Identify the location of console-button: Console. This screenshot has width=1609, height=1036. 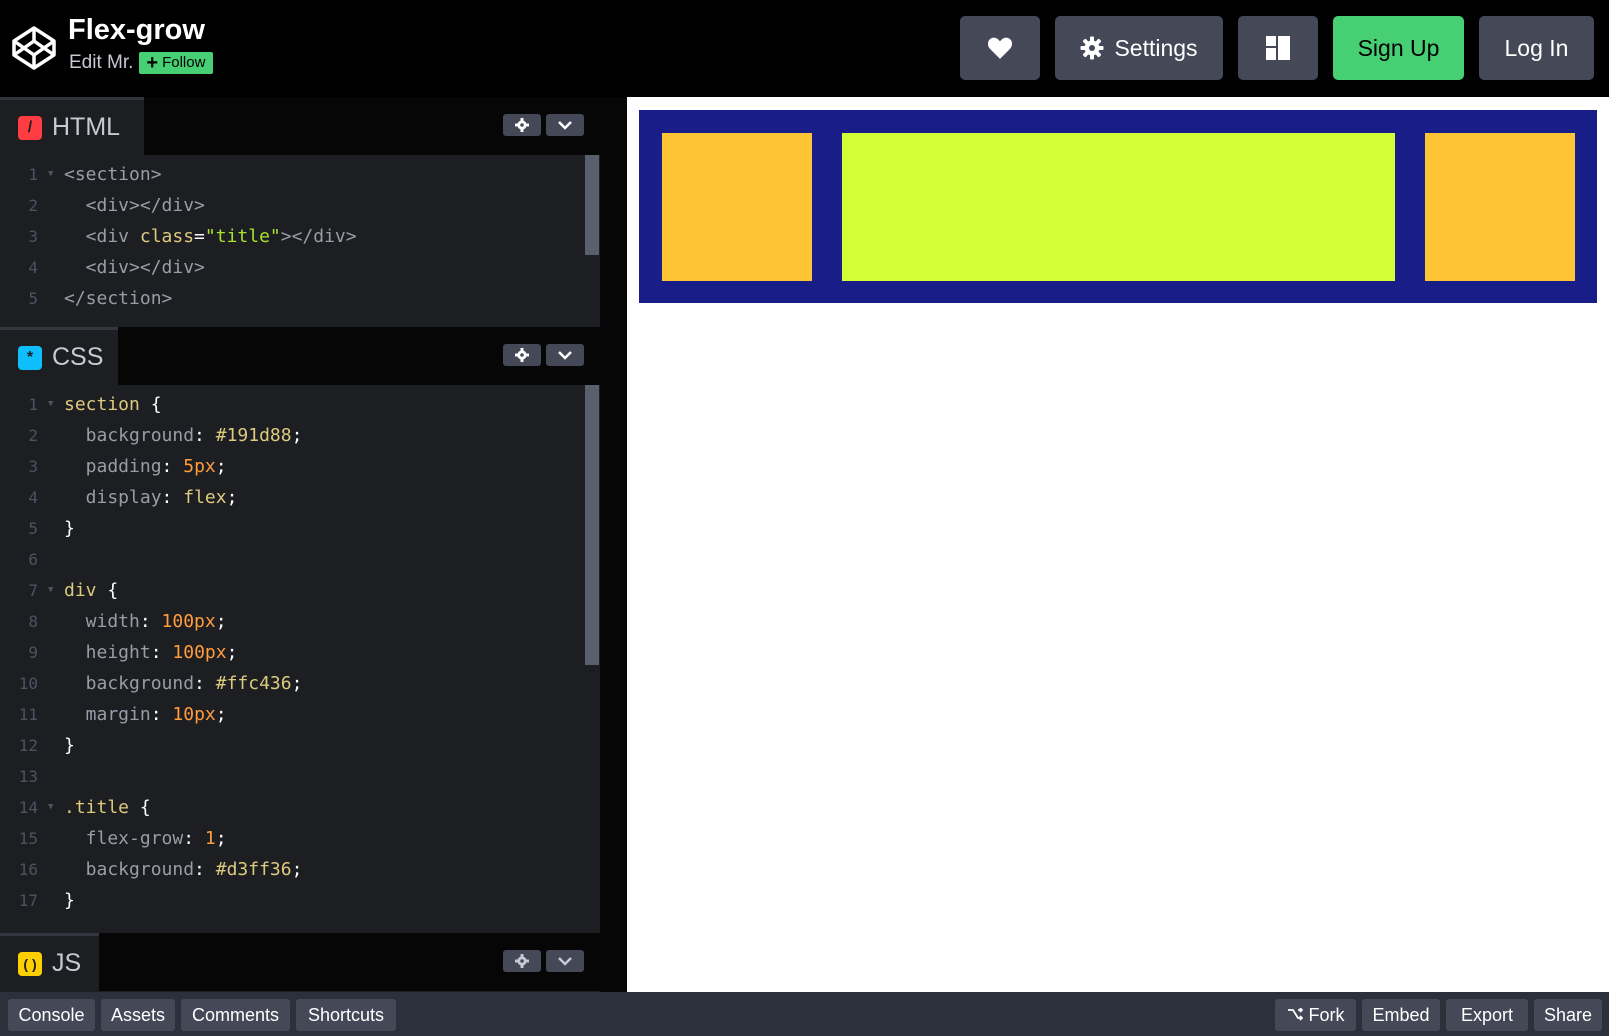
(51, 1015).